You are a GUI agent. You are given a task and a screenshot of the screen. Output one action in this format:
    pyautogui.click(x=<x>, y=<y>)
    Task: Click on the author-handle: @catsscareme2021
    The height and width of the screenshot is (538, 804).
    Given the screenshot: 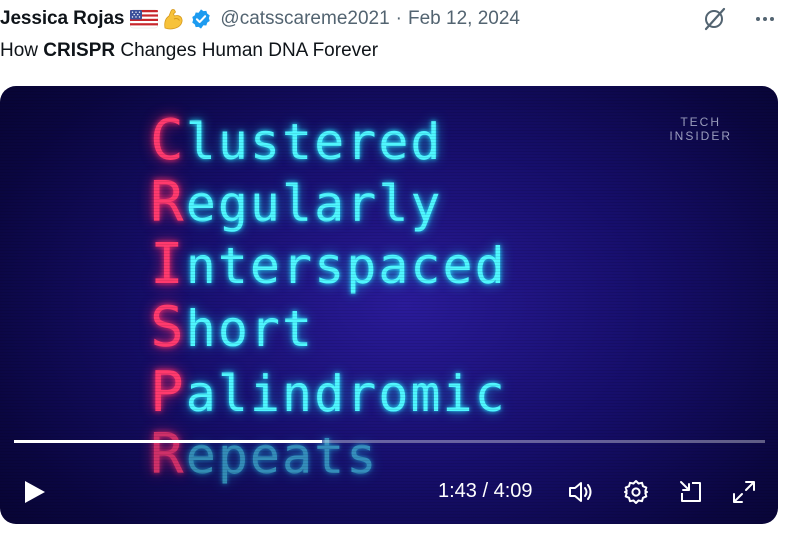 What is the action you would take?
    pyautogui.click(x=304, y=19)
    